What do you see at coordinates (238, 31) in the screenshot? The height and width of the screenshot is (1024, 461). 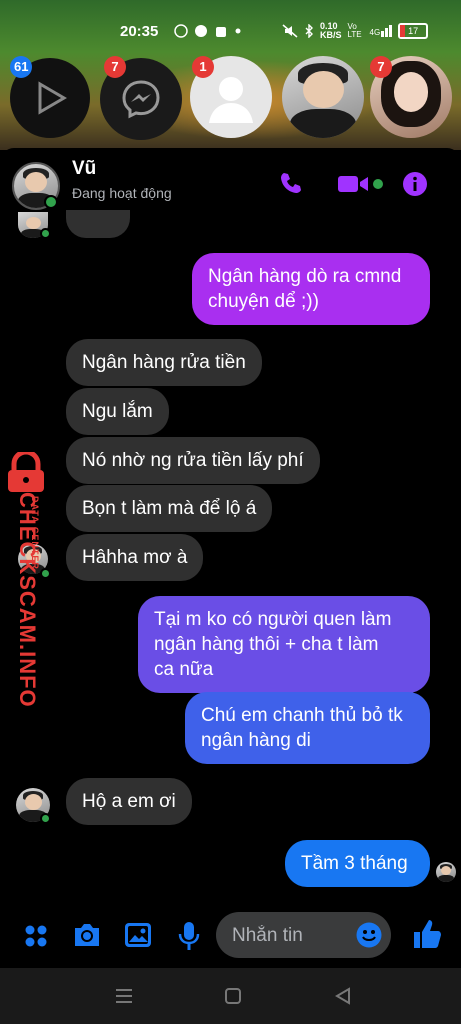 I see `dot-icon` at bounding box center [238, 31].